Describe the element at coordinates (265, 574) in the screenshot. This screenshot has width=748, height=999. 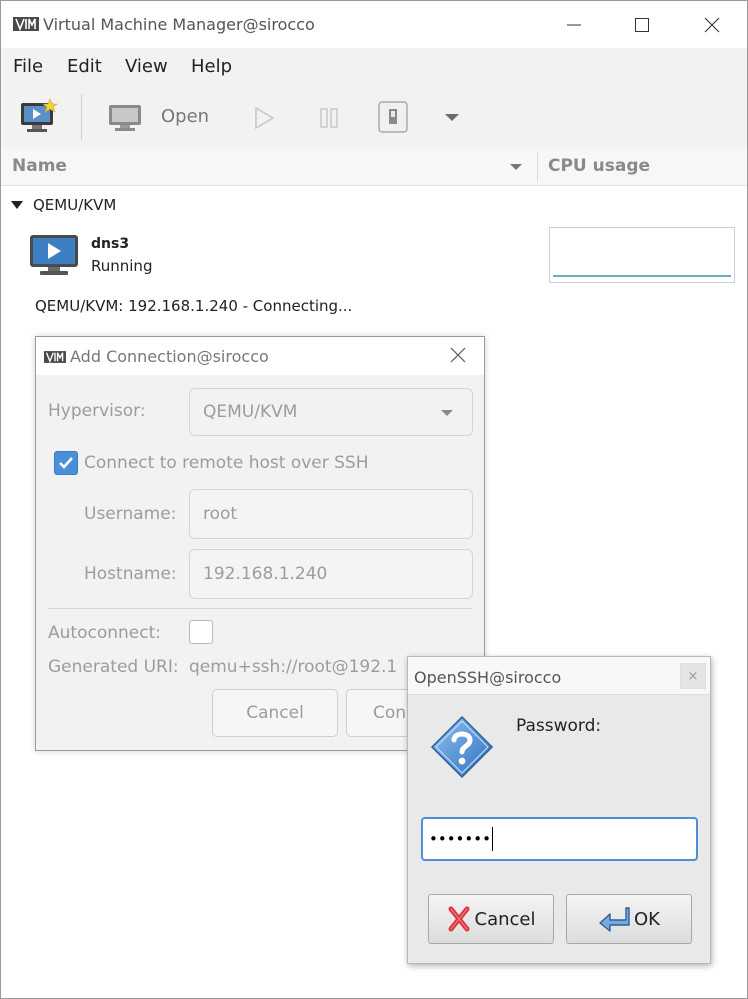
I see `hostname-value: 192.168.1.240` at that location.